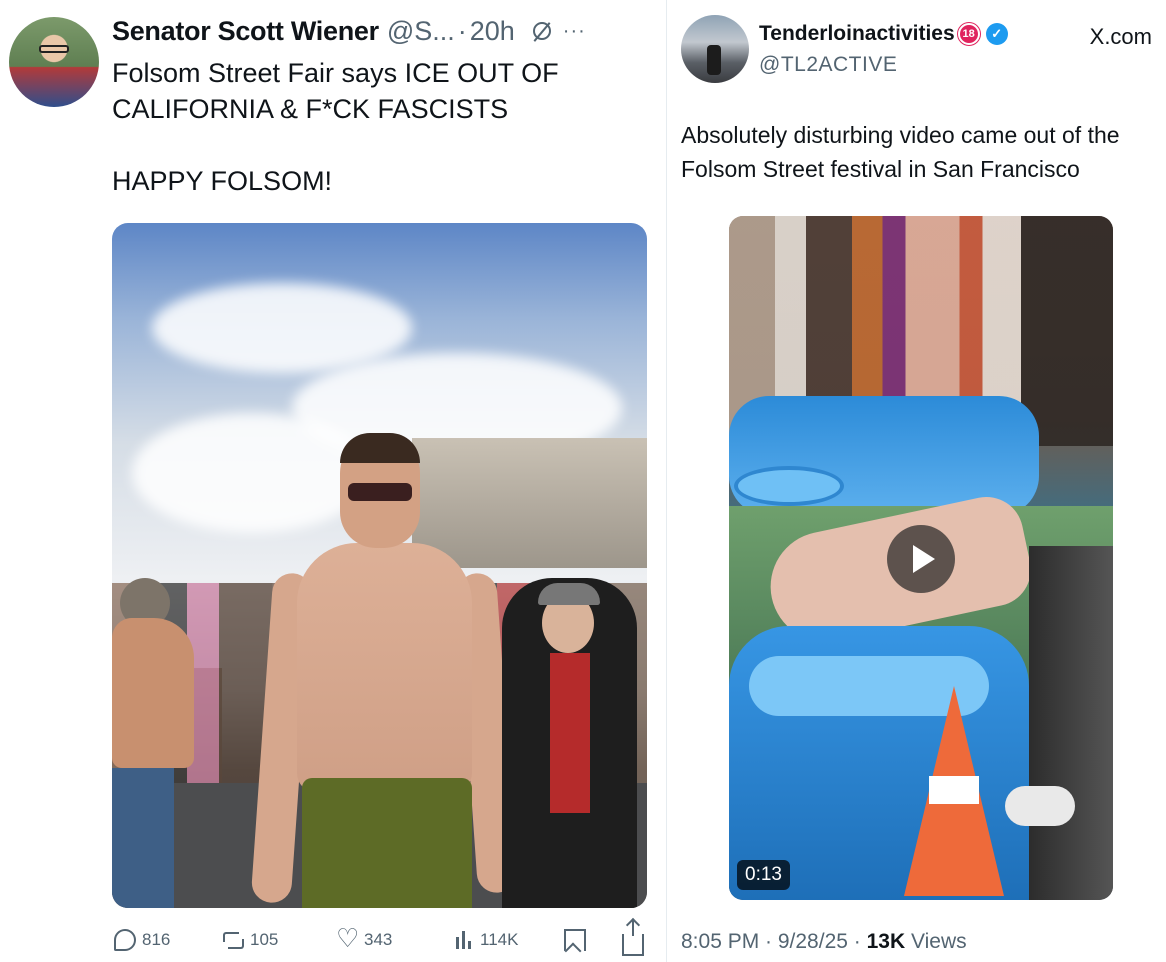 The image size is (1166, 962). I want to click on share-button, so click(636, 938).